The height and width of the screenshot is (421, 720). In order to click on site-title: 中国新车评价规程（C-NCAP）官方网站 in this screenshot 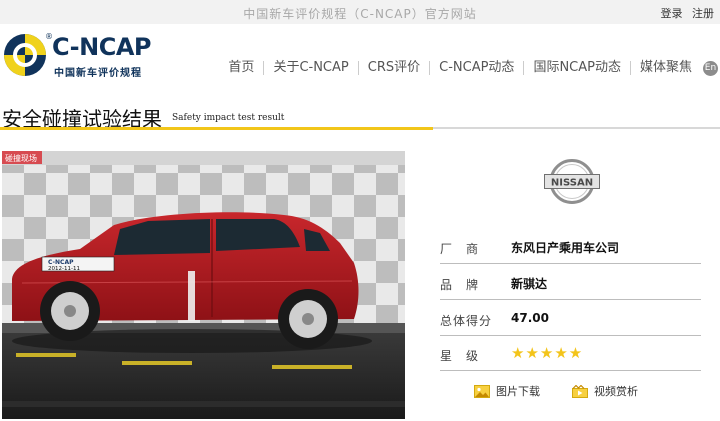, I will do `click(360, 14)`.